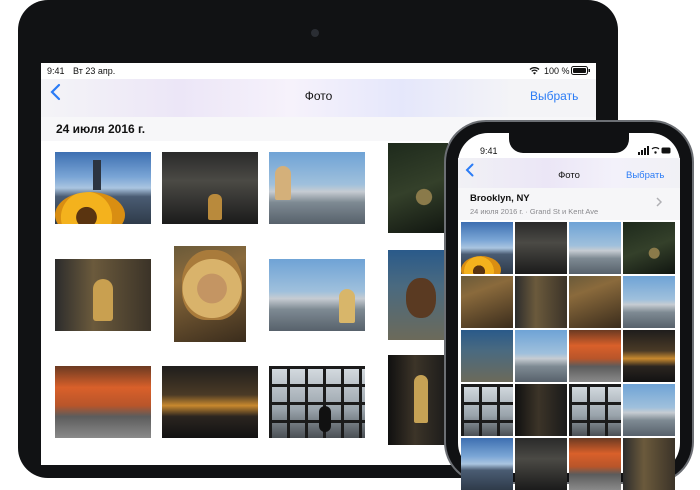 The width and height of the screenshot is (700, 490). What do you see at coordinates (101, 129) in the screenshot?
I see `section-date: 24 июля 2016 г.` at bounding box center [101, 129].